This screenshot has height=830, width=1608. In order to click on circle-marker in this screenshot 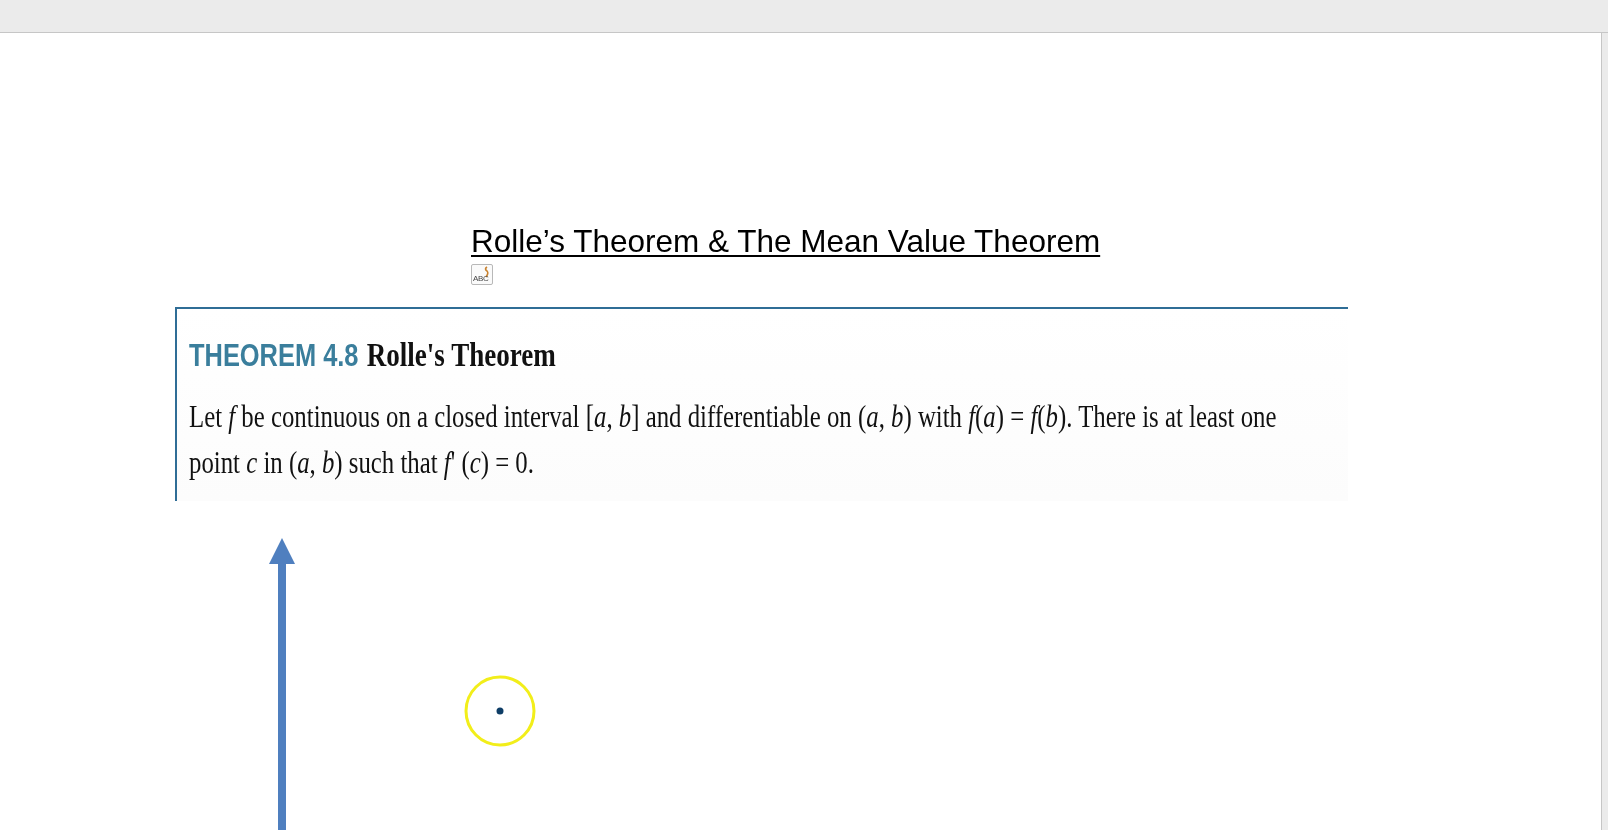, I will do `click(500, 711)`.